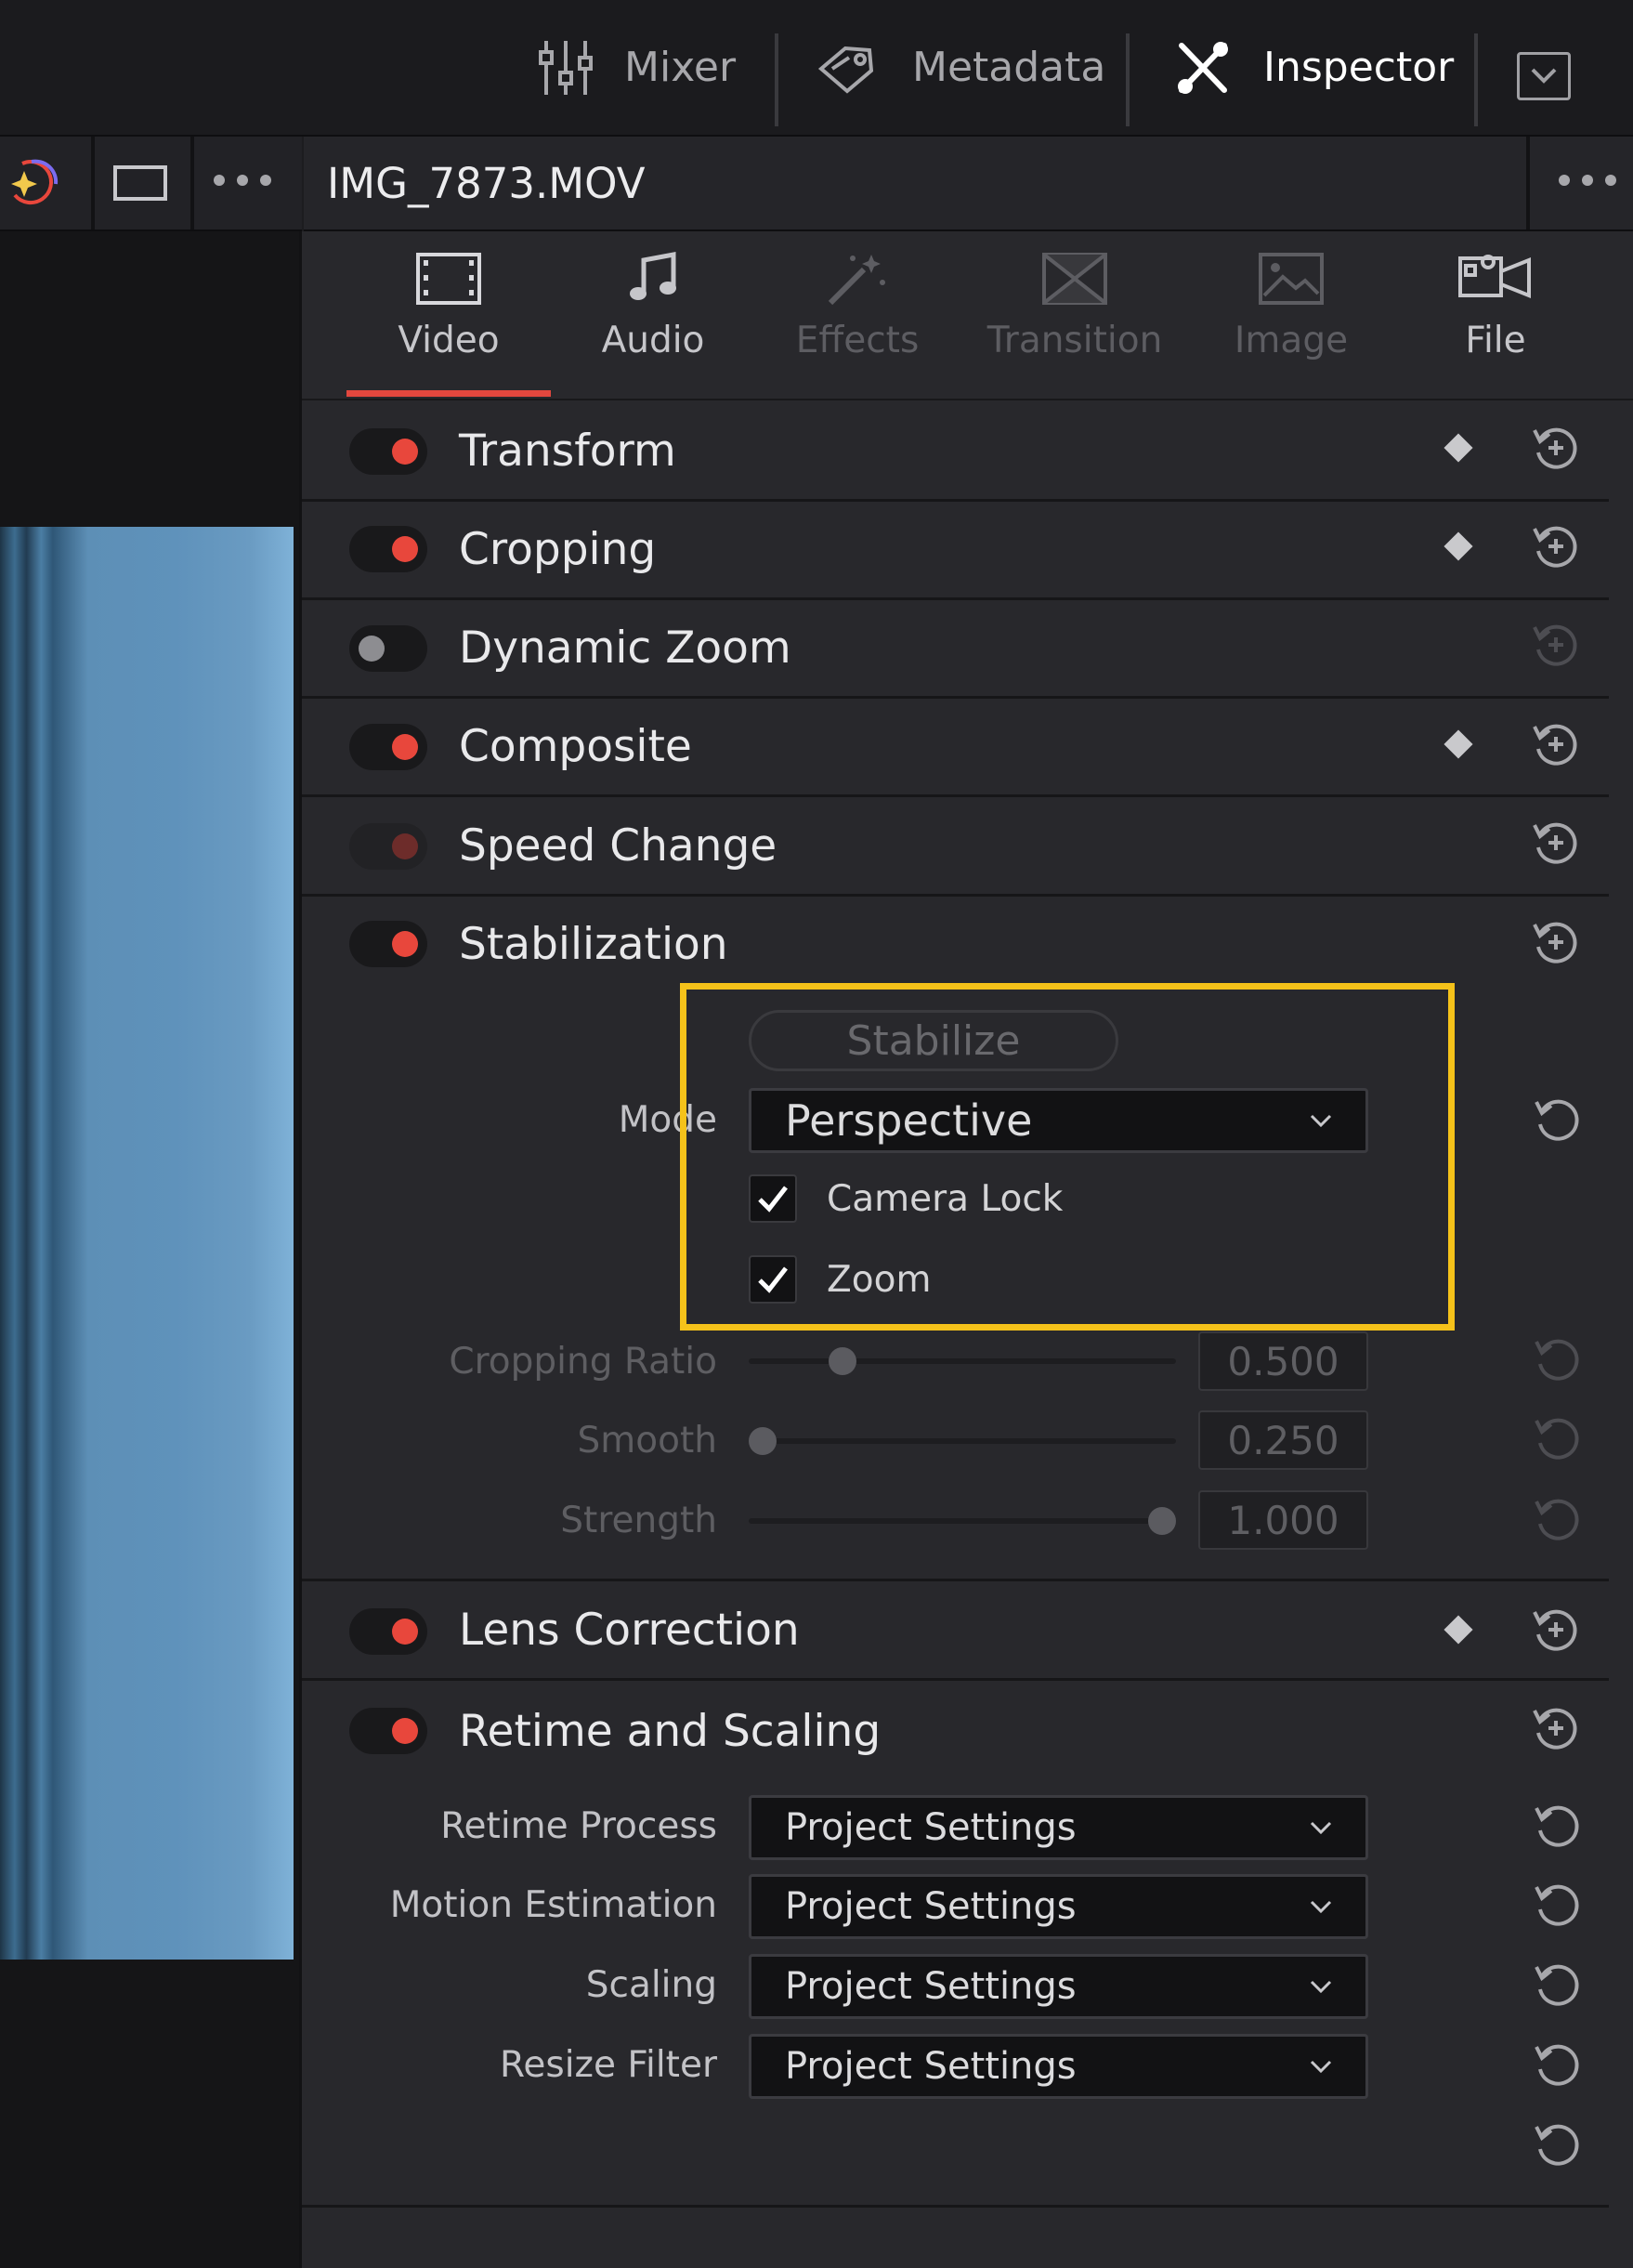 This screenshot has width=1633, height=2268. What do you see at coordinates (566, 67) in the screenshot?
I see `mixer-icon` at bounding box center [566, 67].